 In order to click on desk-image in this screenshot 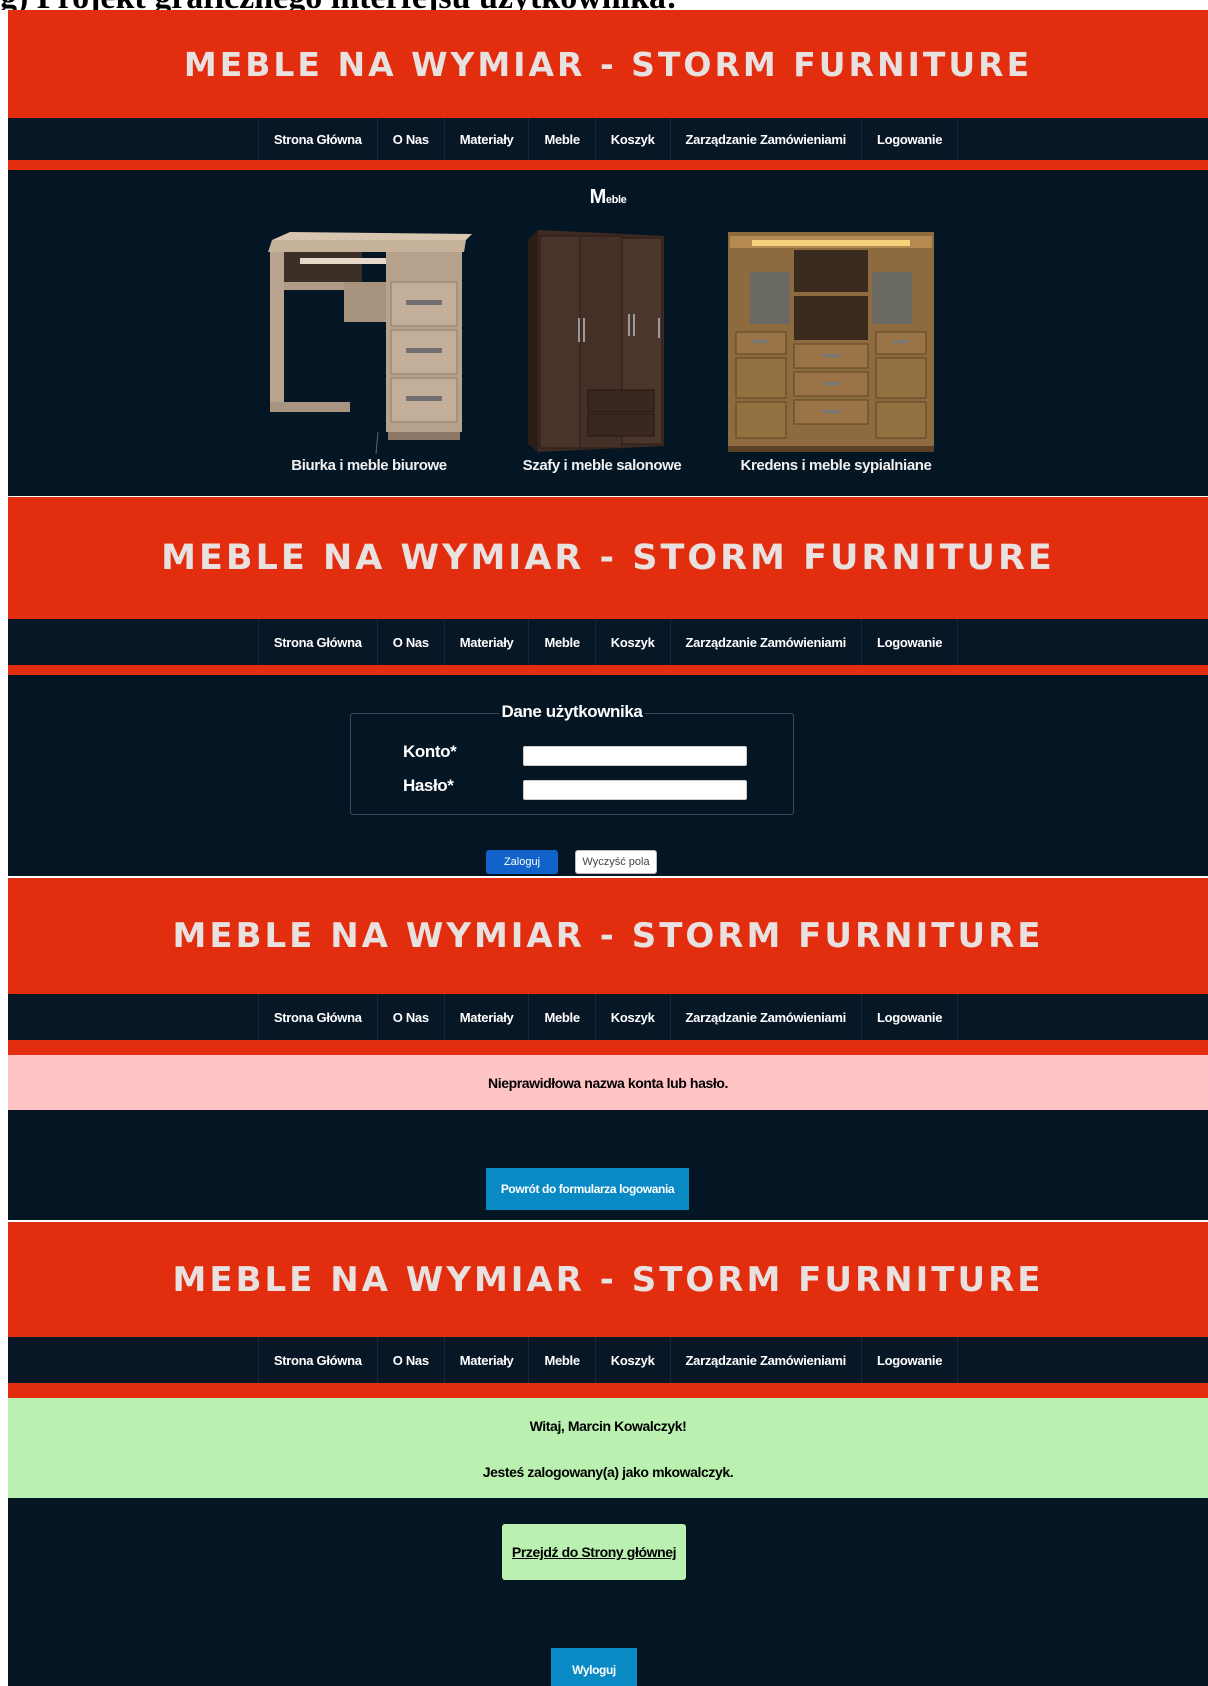, I will do `click(369, 343)`.